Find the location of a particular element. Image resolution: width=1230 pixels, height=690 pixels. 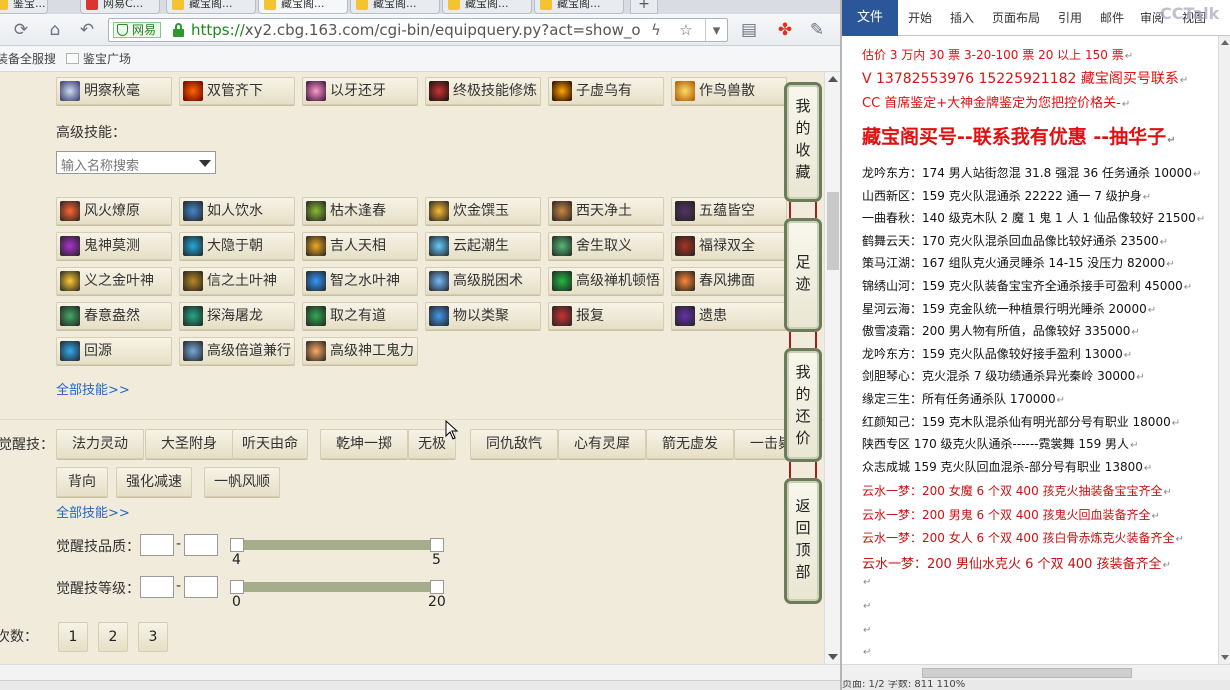

menu-icon: ▤ is located at coordinates (749, 30).